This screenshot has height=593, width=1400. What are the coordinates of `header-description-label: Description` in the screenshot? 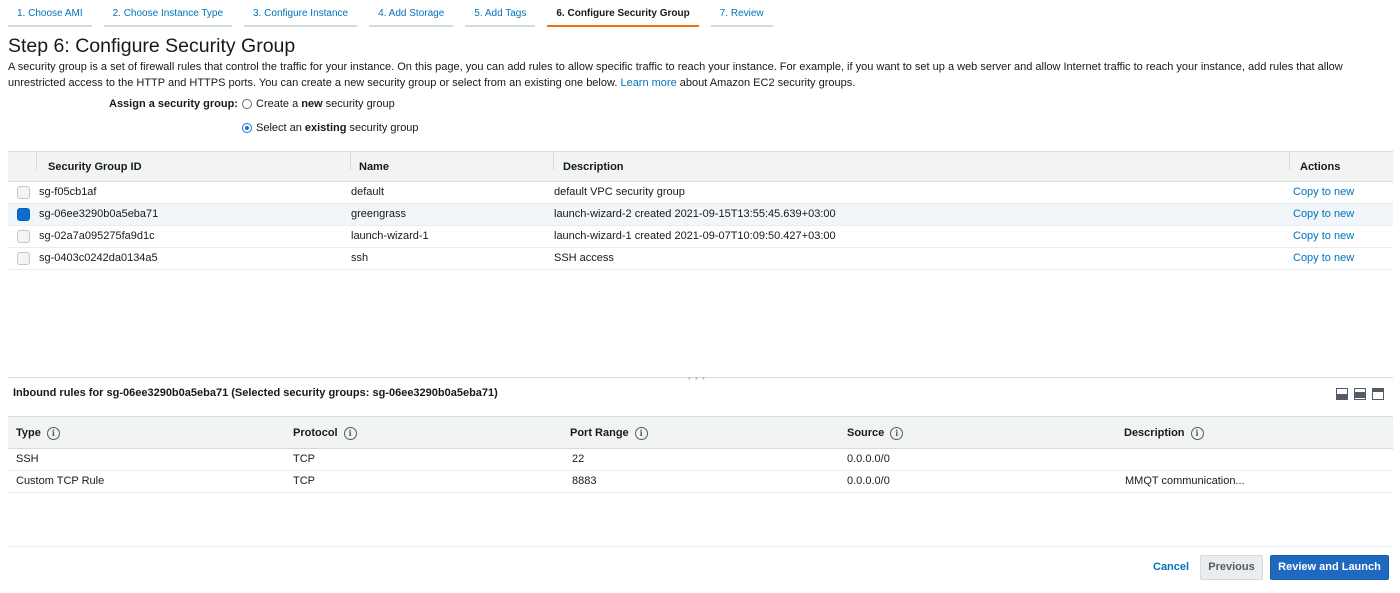 It's located at (1154, 433).